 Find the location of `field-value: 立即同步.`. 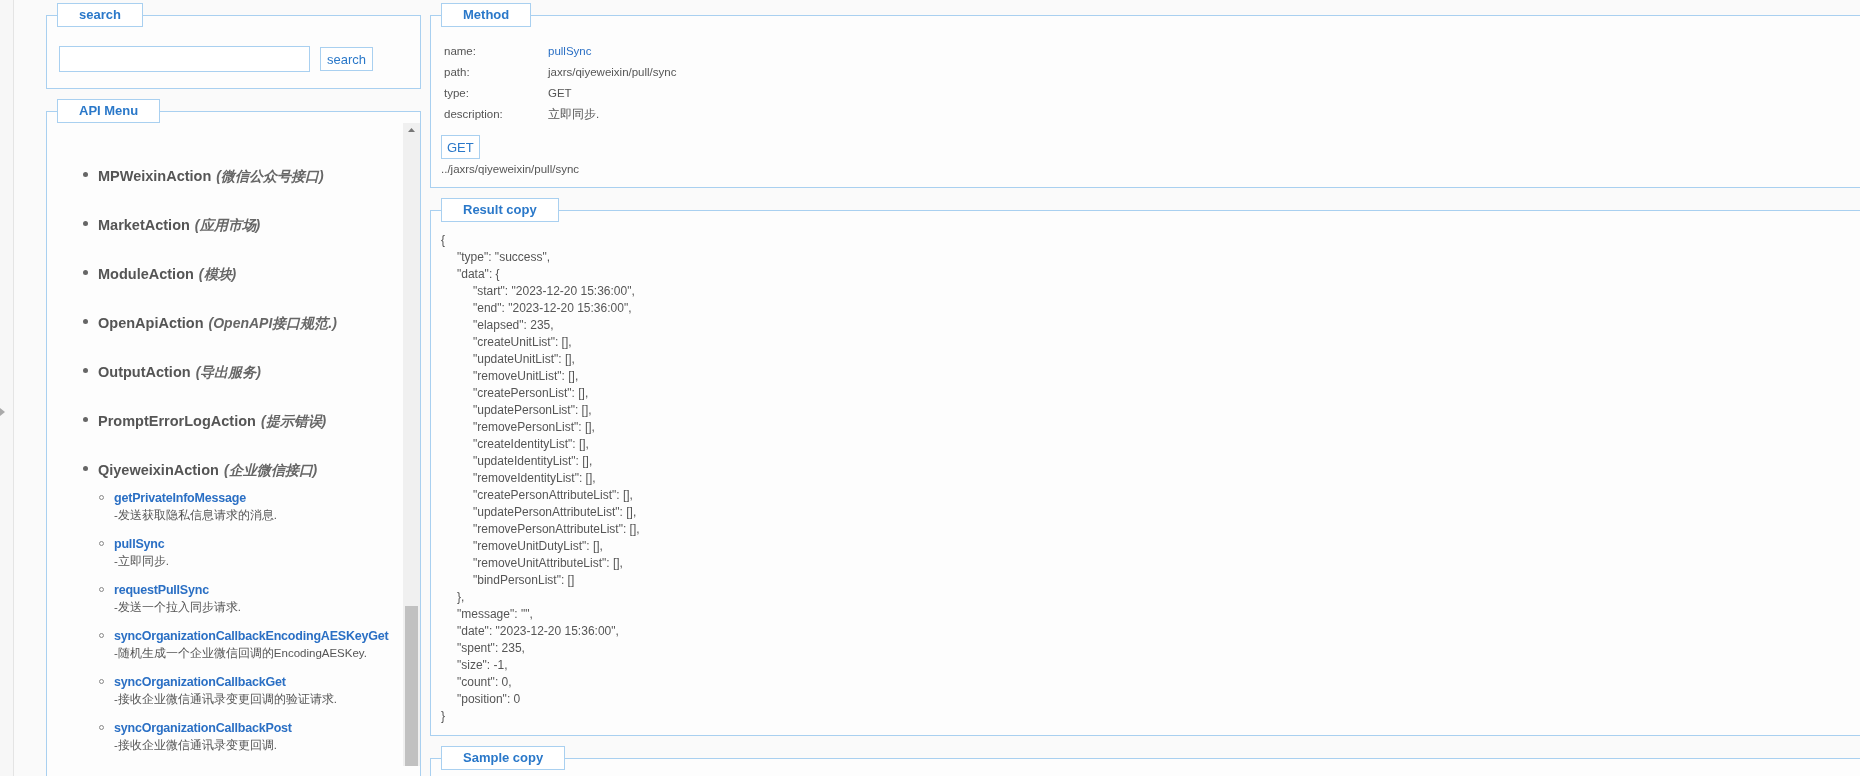

field-value: 立即同步. is located at coordinates (574, 114).